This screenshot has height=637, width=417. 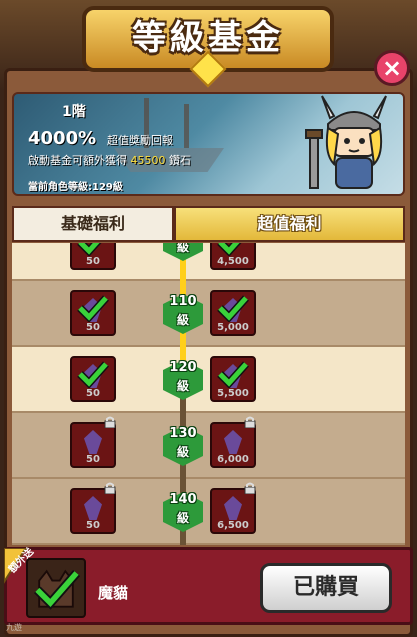 I want to click on close-button: ×, so click(x=392, y=68).